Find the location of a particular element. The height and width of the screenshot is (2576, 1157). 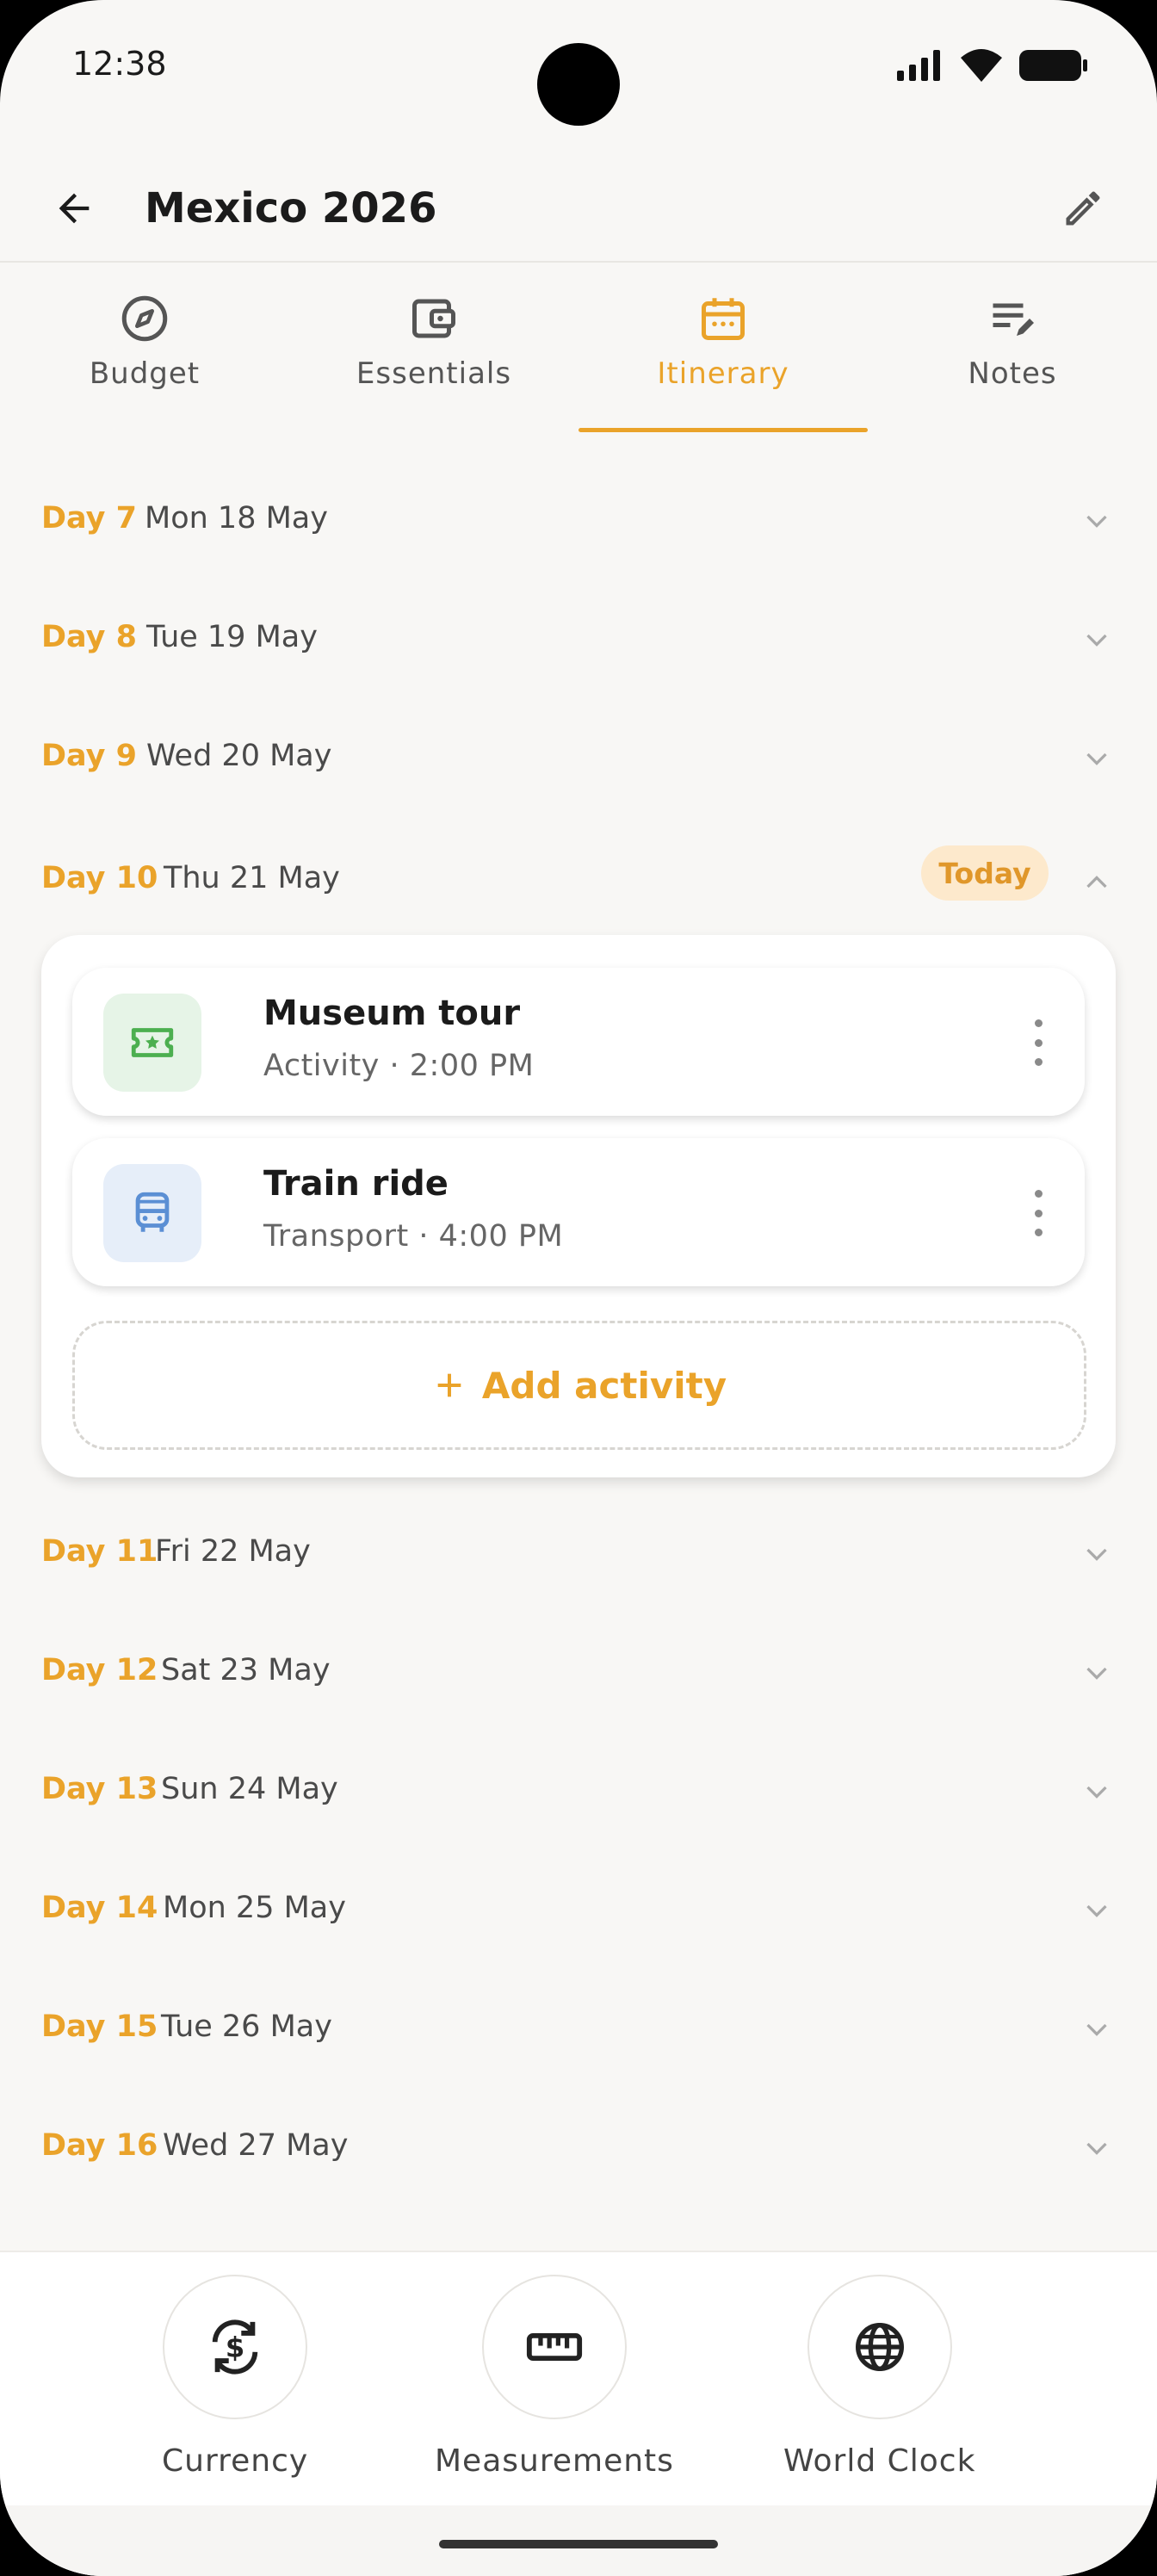

wifi-icon is located at coordinates (981, 65).